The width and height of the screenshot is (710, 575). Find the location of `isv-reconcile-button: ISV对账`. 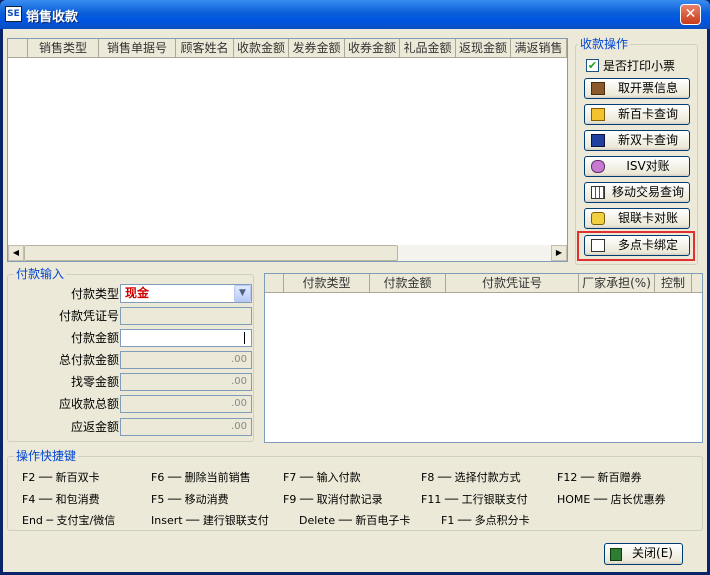

isv-reconcile-button: ISV对账 is located at coordinates (637, 166).